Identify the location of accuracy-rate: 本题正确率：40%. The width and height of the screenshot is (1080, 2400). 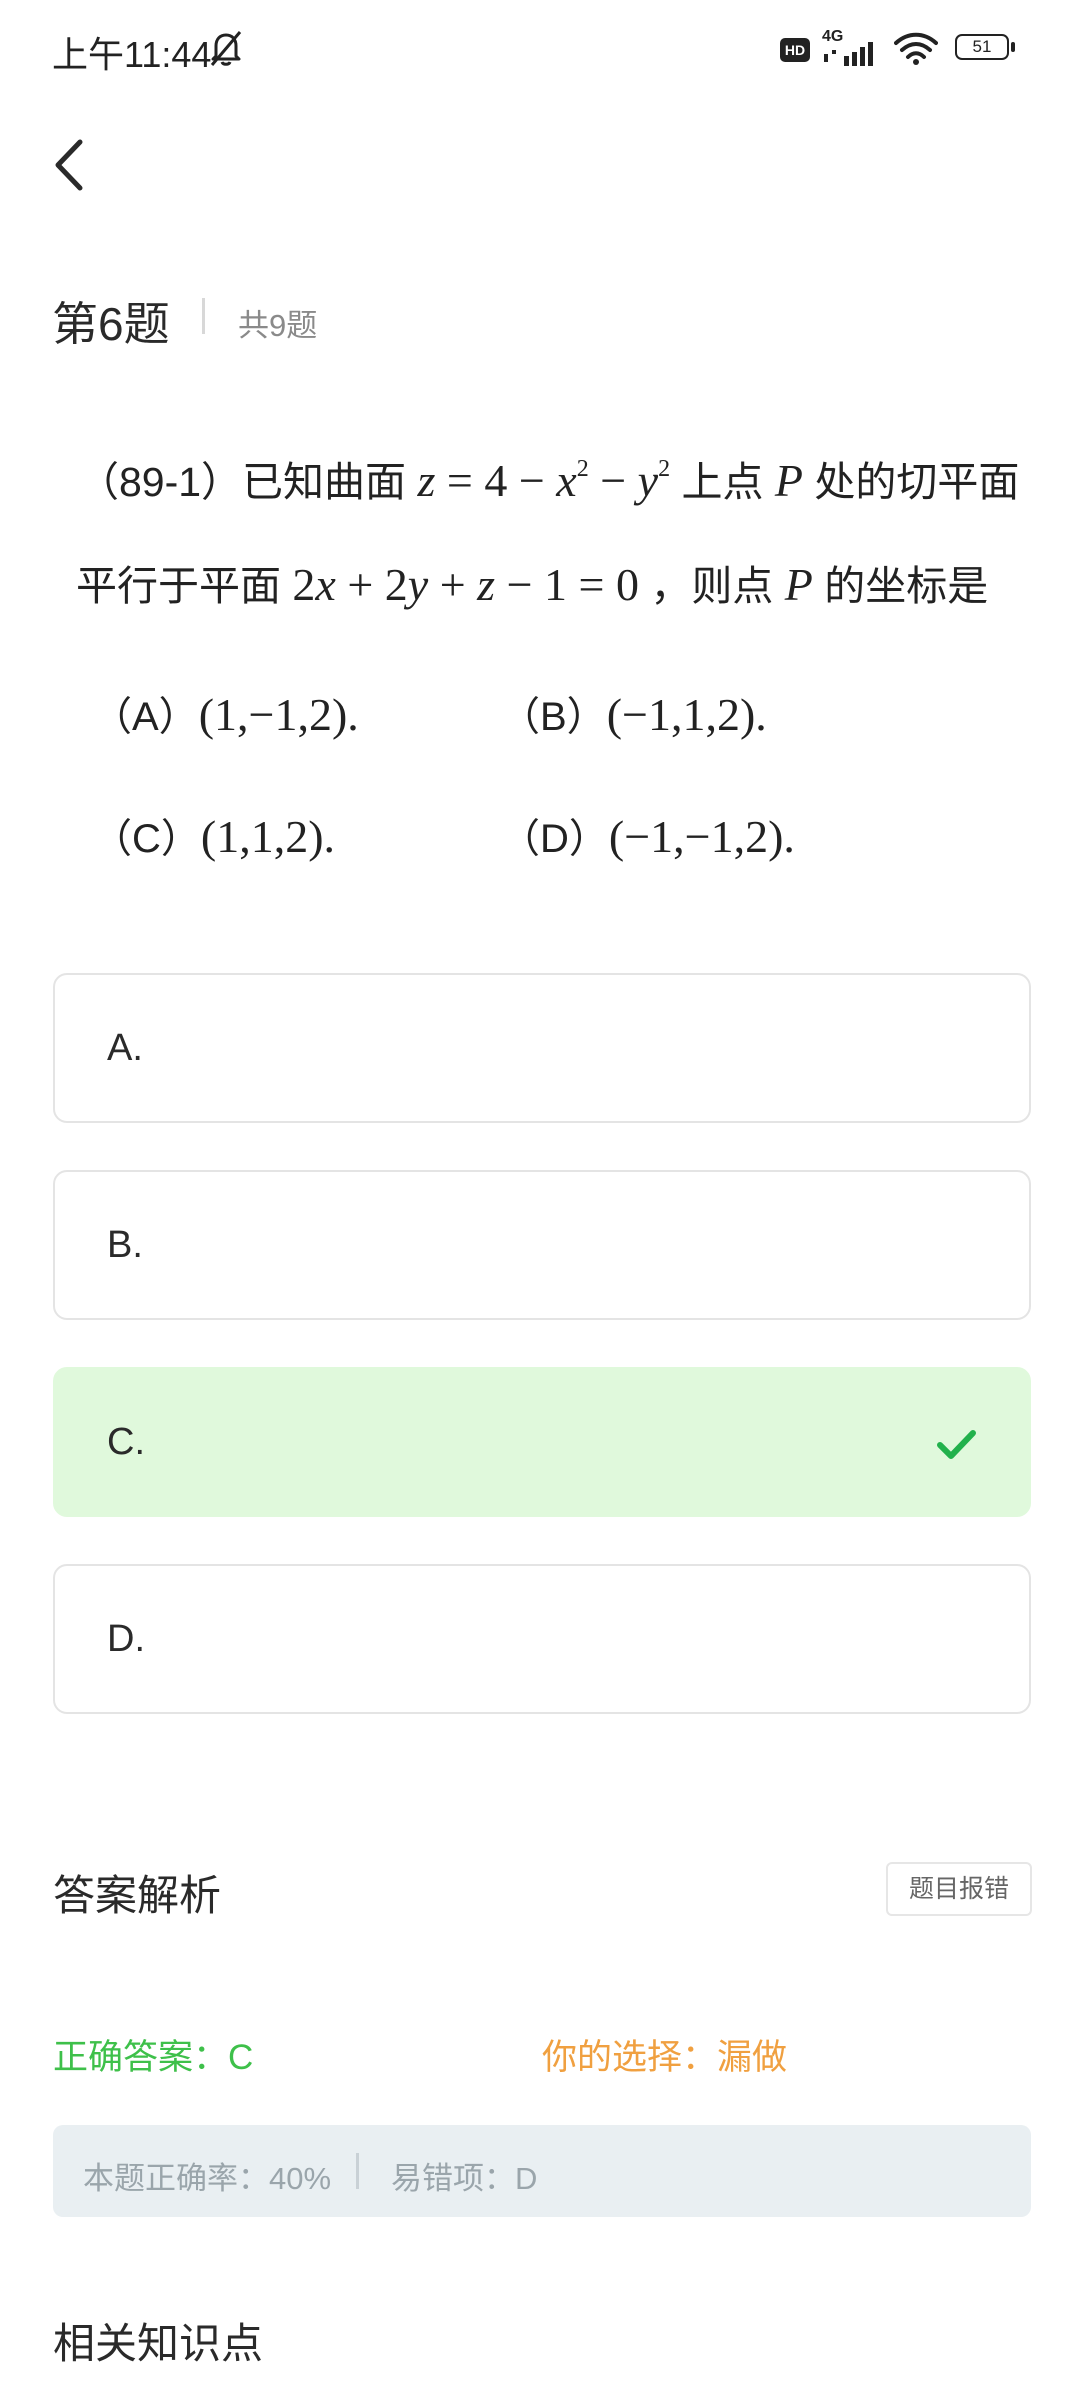
(207, 2178).